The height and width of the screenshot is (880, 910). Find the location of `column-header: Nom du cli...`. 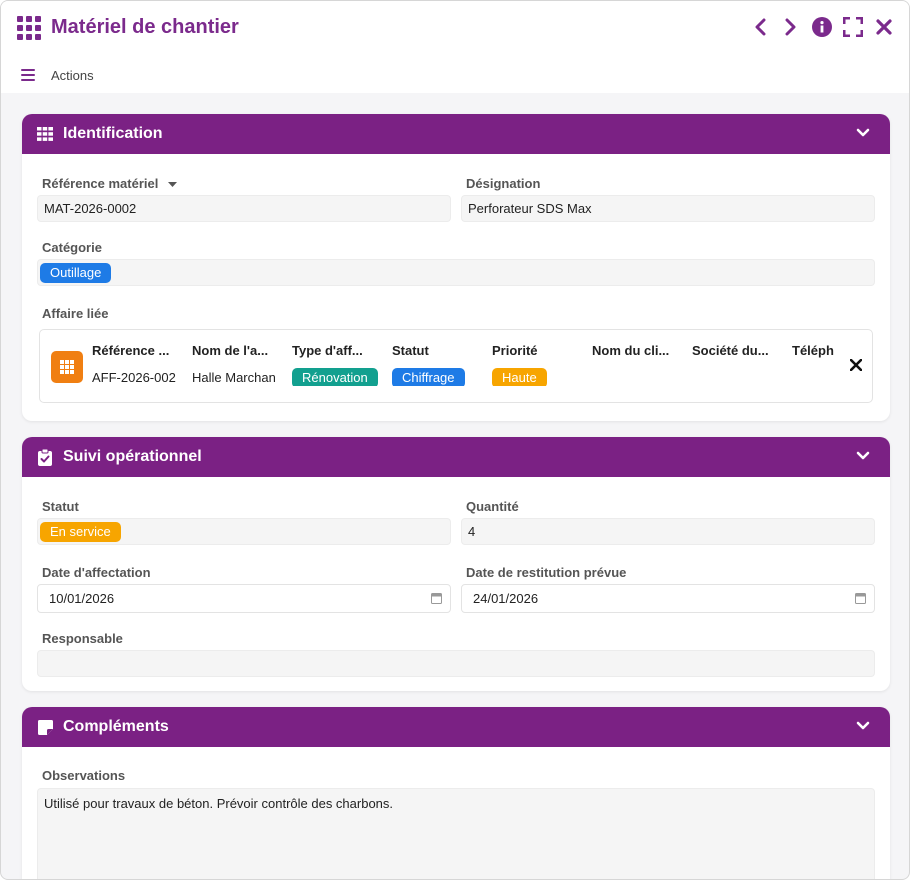

column-header: Nom du cli... is located at coordinates (631, 350).